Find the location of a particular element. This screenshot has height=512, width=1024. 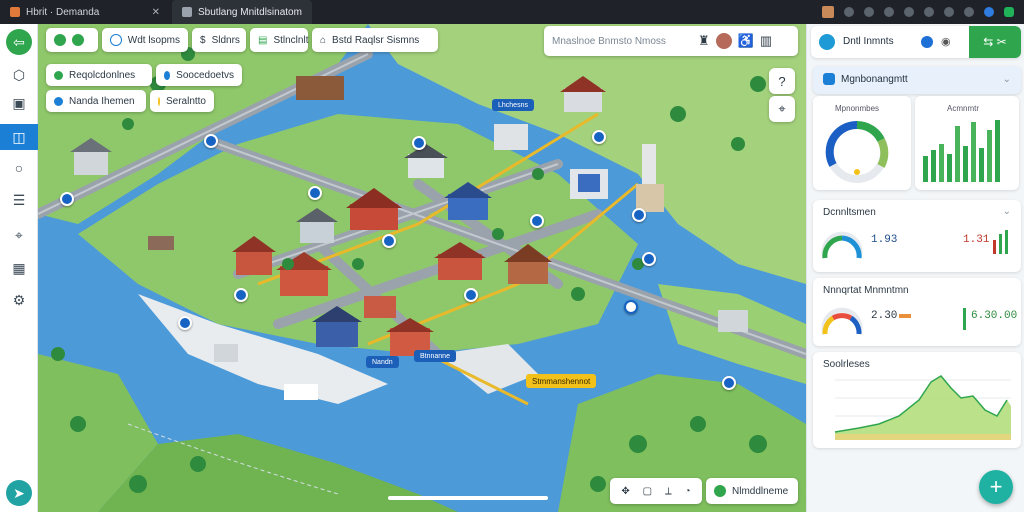

panel-title: Dntl Inmnts is located at coordinates (868, 41).